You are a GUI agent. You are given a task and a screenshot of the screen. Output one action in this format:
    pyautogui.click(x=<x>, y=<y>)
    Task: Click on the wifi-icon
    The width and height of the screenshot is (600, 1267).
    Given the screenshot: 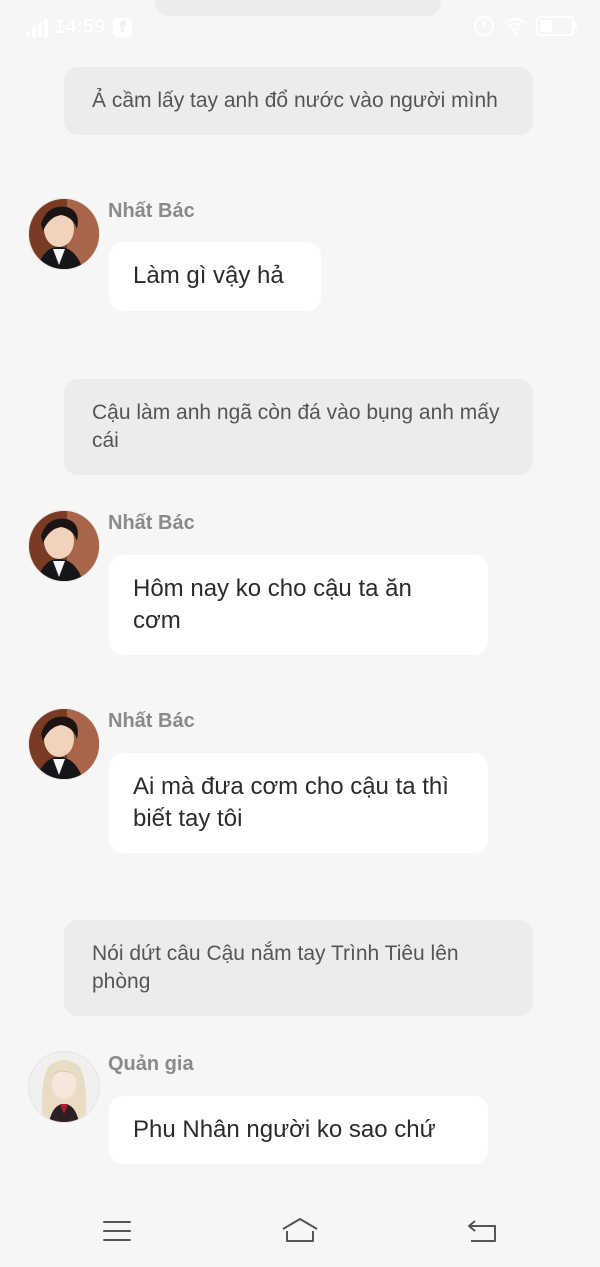 What is the action you would take?
    pyautogui.click(x=515, y=26)
    